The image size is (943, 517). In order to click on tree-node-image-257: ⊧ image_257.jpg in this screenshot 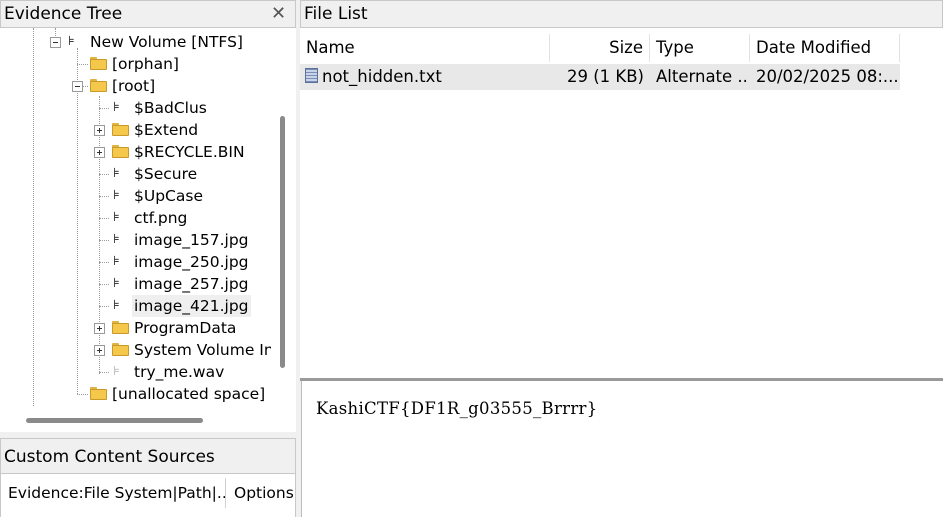, I will do `click(140, 284)`.